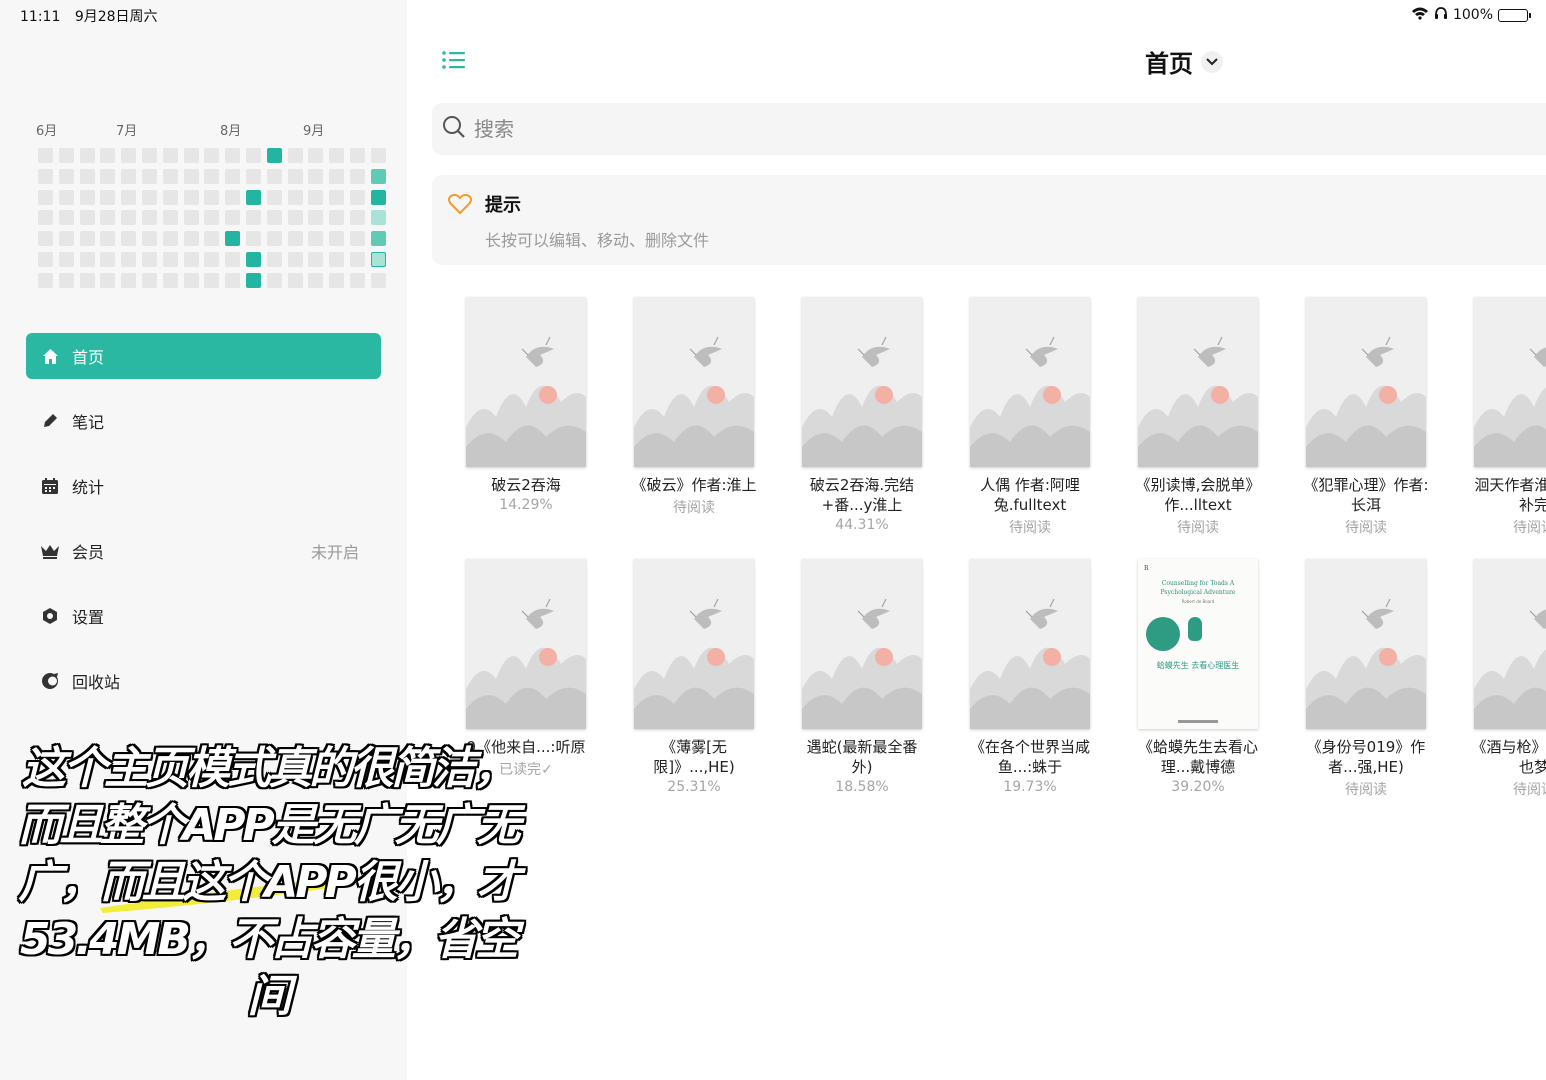 Image resolution: width=1546 pixels, height=1080 pixels. What do you see at coordinates (526, 485) in the screenshot?
I see `book-title: 破云2吞海` at bounding box center [526, 485].